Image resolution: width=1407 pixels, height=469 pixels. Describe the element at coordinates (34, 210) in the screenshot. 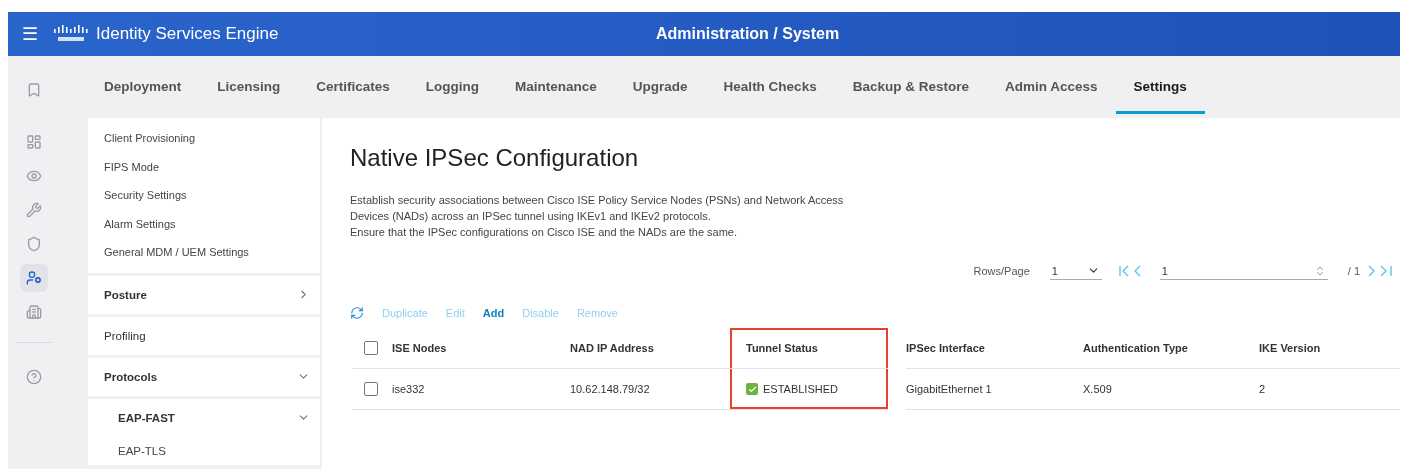

I see `wrench-icon` at that location.